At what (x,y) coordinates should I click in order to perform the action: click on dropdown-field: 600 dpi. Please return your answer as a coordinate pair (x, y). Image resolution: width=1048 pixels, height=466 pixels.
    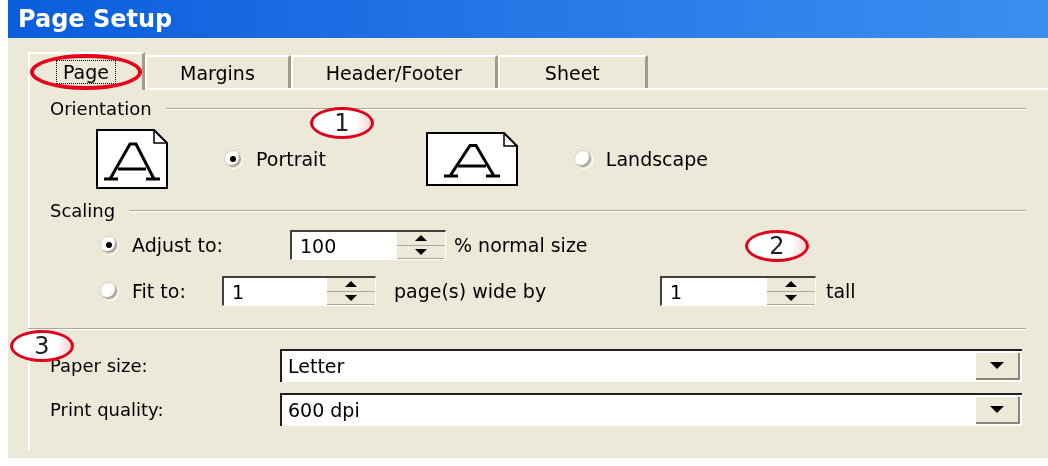
    Looking at the image, I should click on (651, 409).